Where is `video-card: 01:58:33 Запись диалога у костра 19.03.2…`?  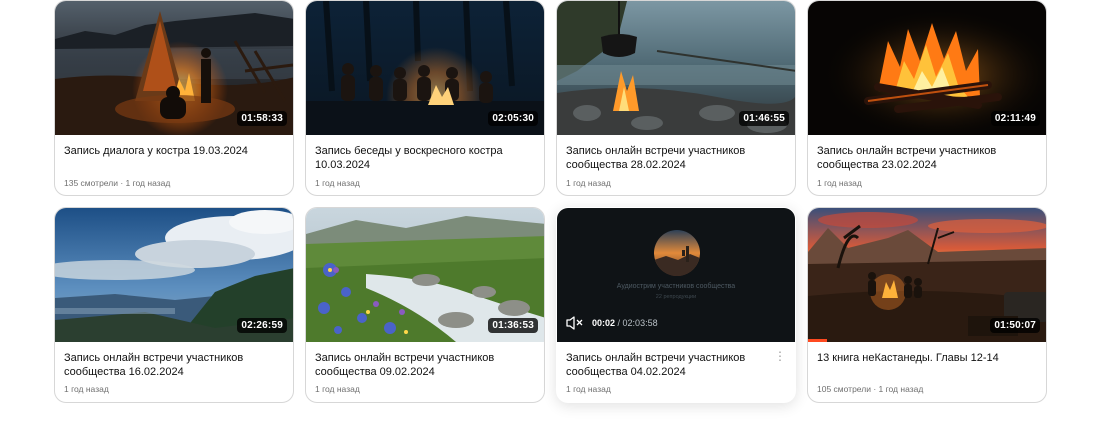 video-card: 01:58:33 Запись диалога у костра 19.03.2… is located at coordinates (174, 98).